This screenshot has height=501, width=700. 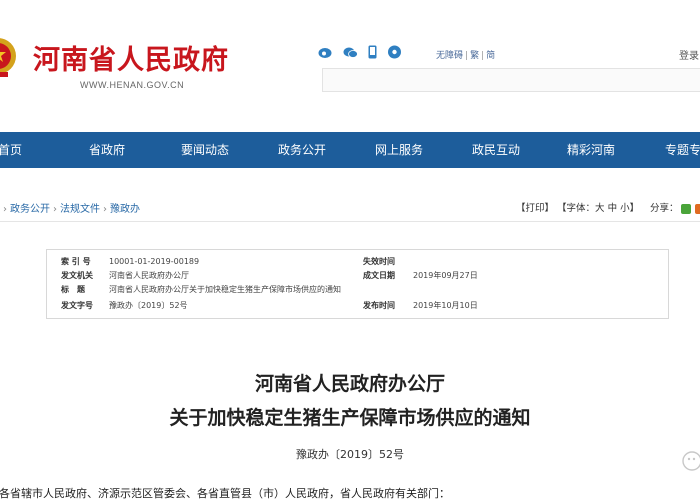 What do you see at coordinates (132, 85) in the screenshot?
I see `site-domain: WWW.HENAN.GOV.CN` at bounding box center [132, 85].